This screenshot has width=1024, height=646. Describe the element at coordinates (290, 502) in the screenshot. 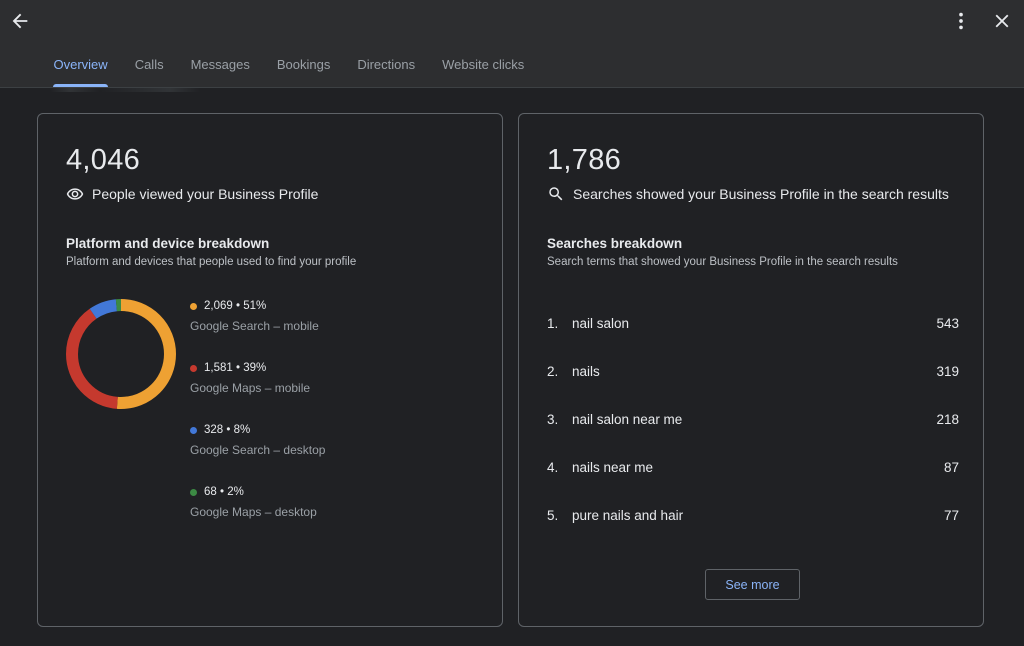

I see `legend-item-google-maps-desktop: 68 • 2% Google Maps – desktop` at that location.